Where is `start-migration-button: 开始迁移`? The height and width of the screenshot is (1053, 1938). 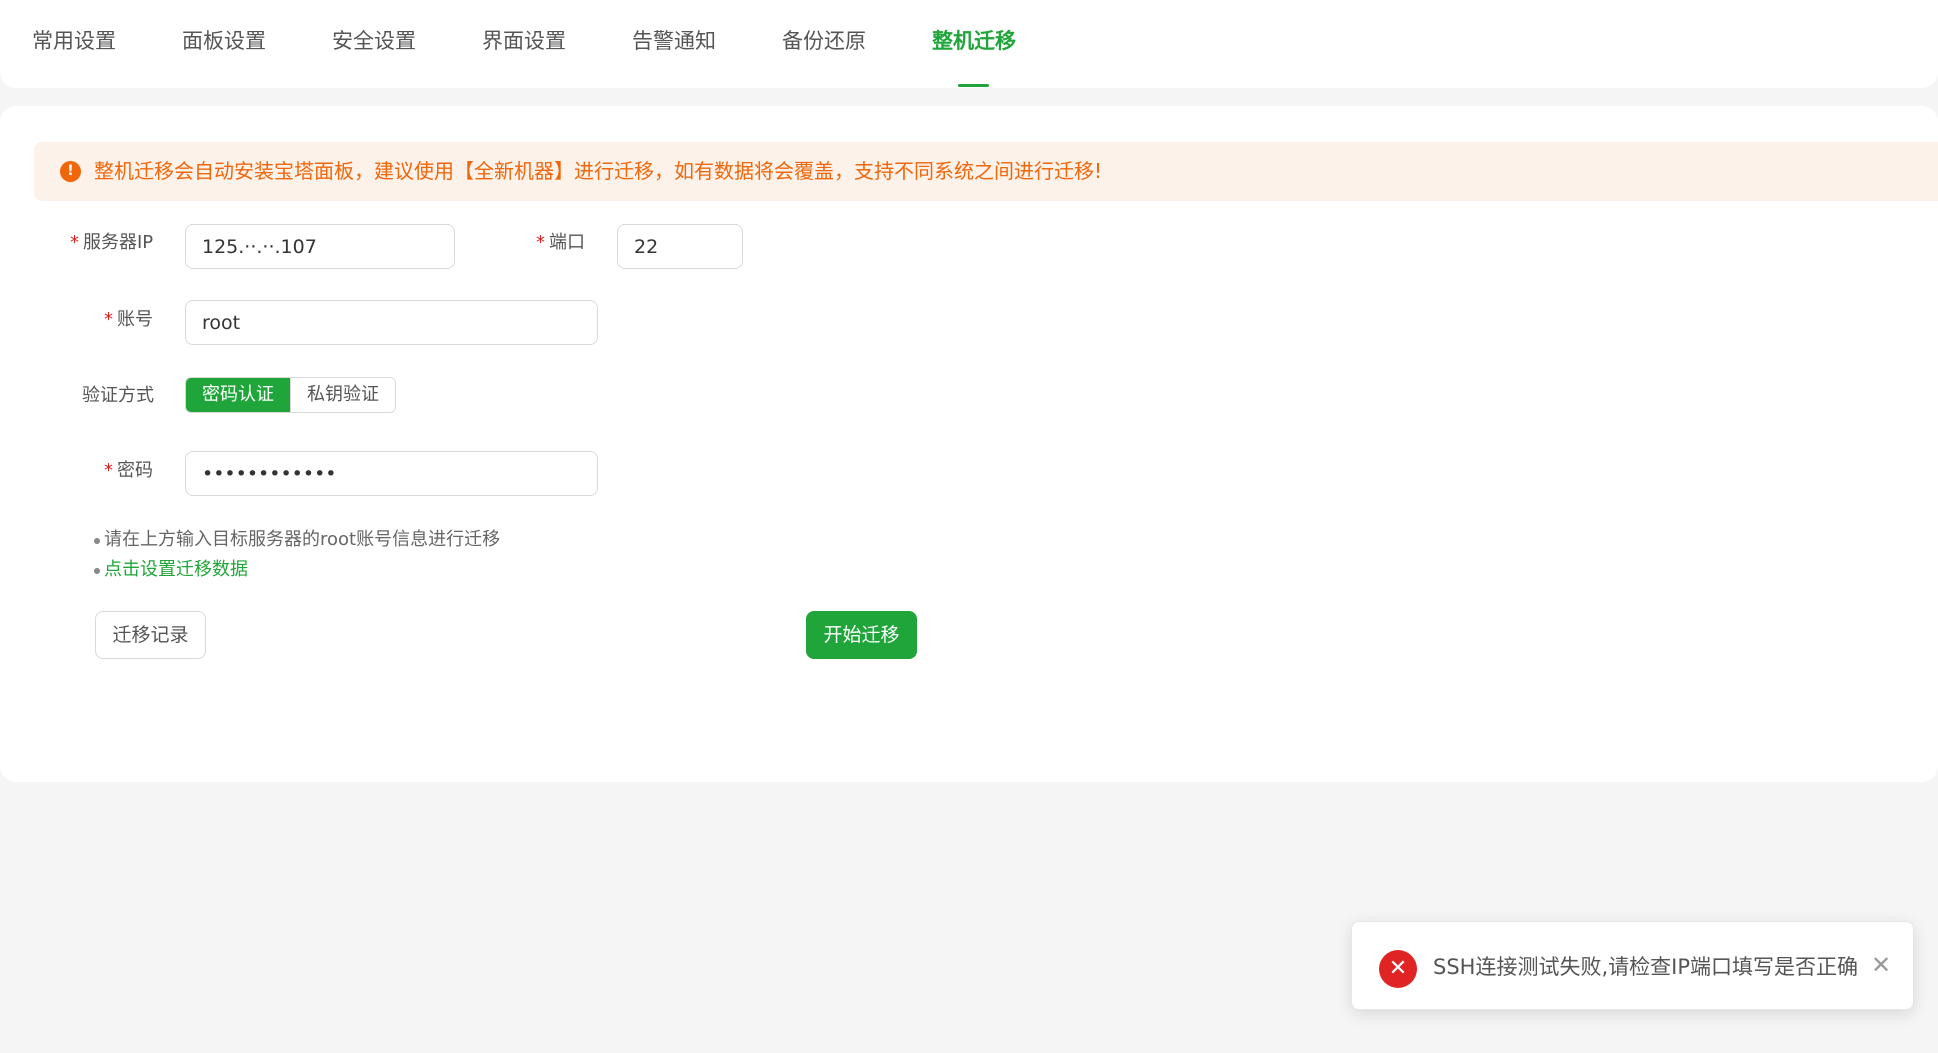
start-migration-button: 开始迁移 is located at coordinates (861, 635).